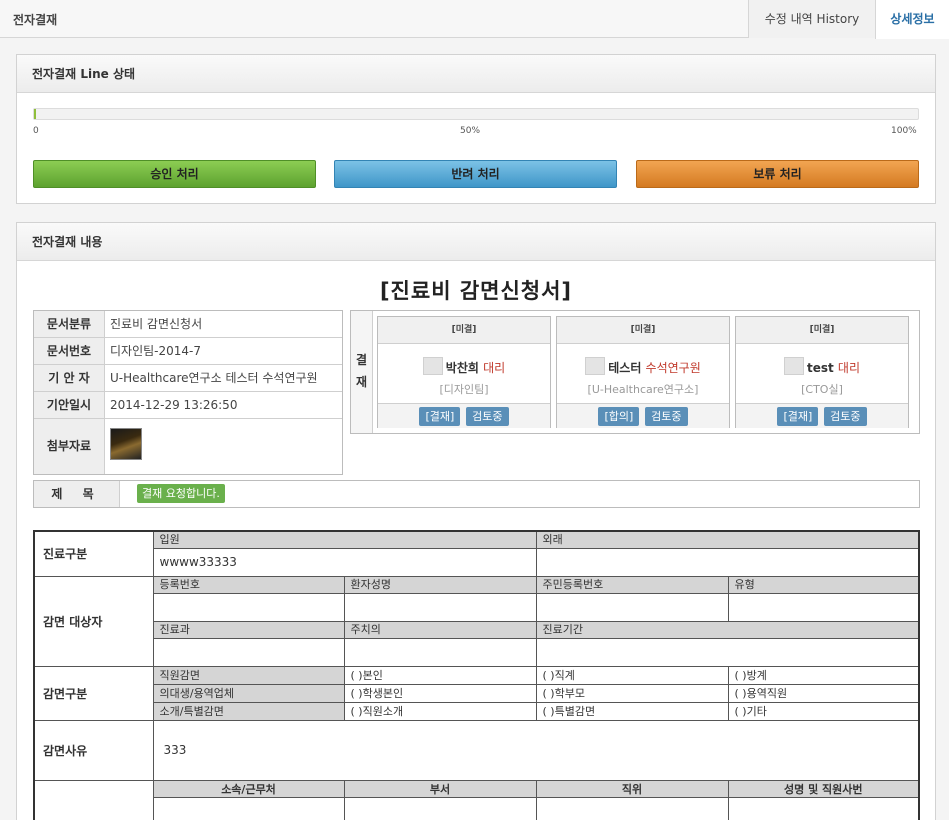  Describe the element at coordinates (536, 750) in the screenshot. I see `reason-value: 333` at that location.